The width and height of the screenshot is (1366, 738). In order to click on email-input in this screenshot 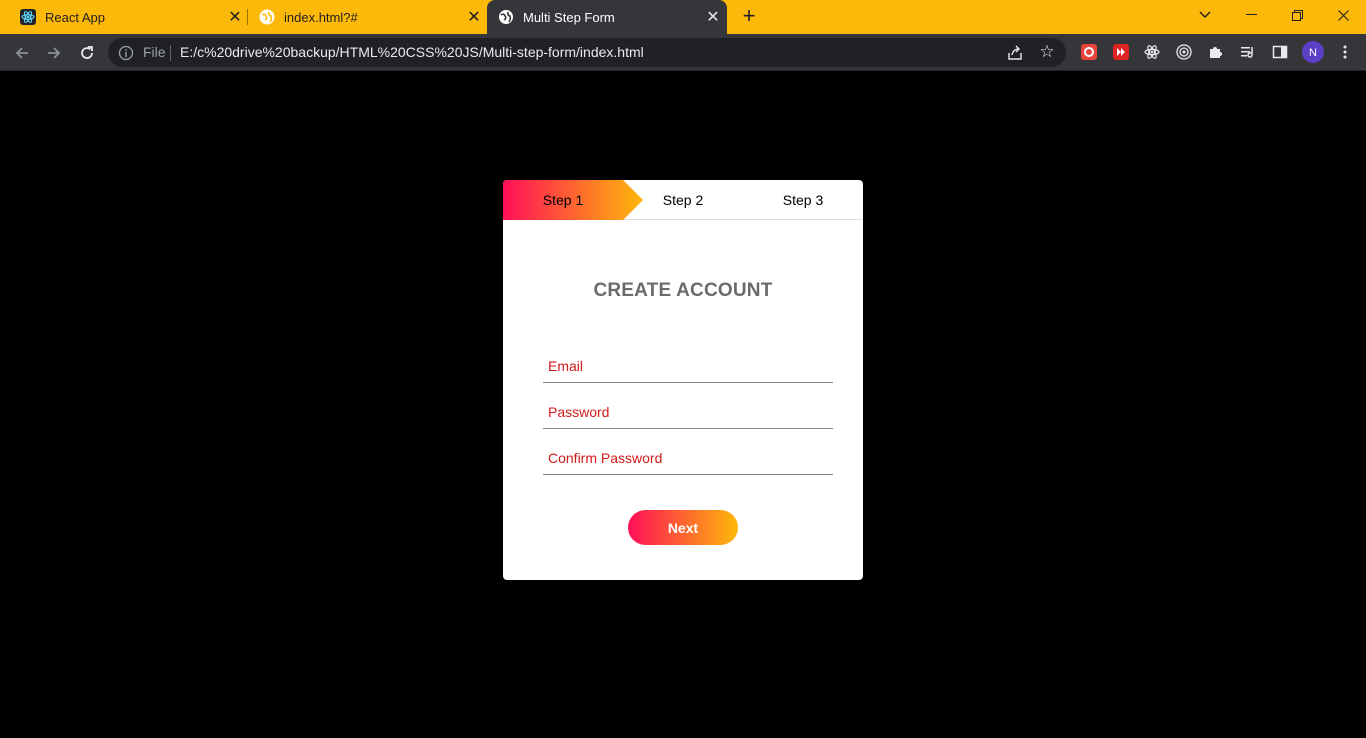, I will do `click(688, 363)`.